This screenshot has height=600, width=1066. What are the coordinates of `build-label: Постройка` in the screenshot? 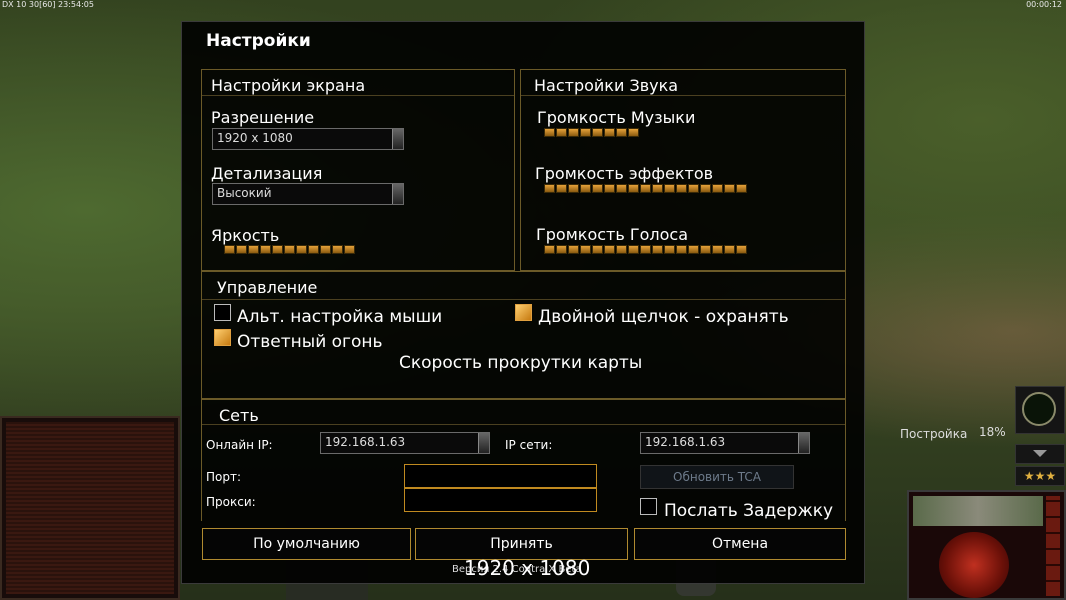 It's located at (934, 434).